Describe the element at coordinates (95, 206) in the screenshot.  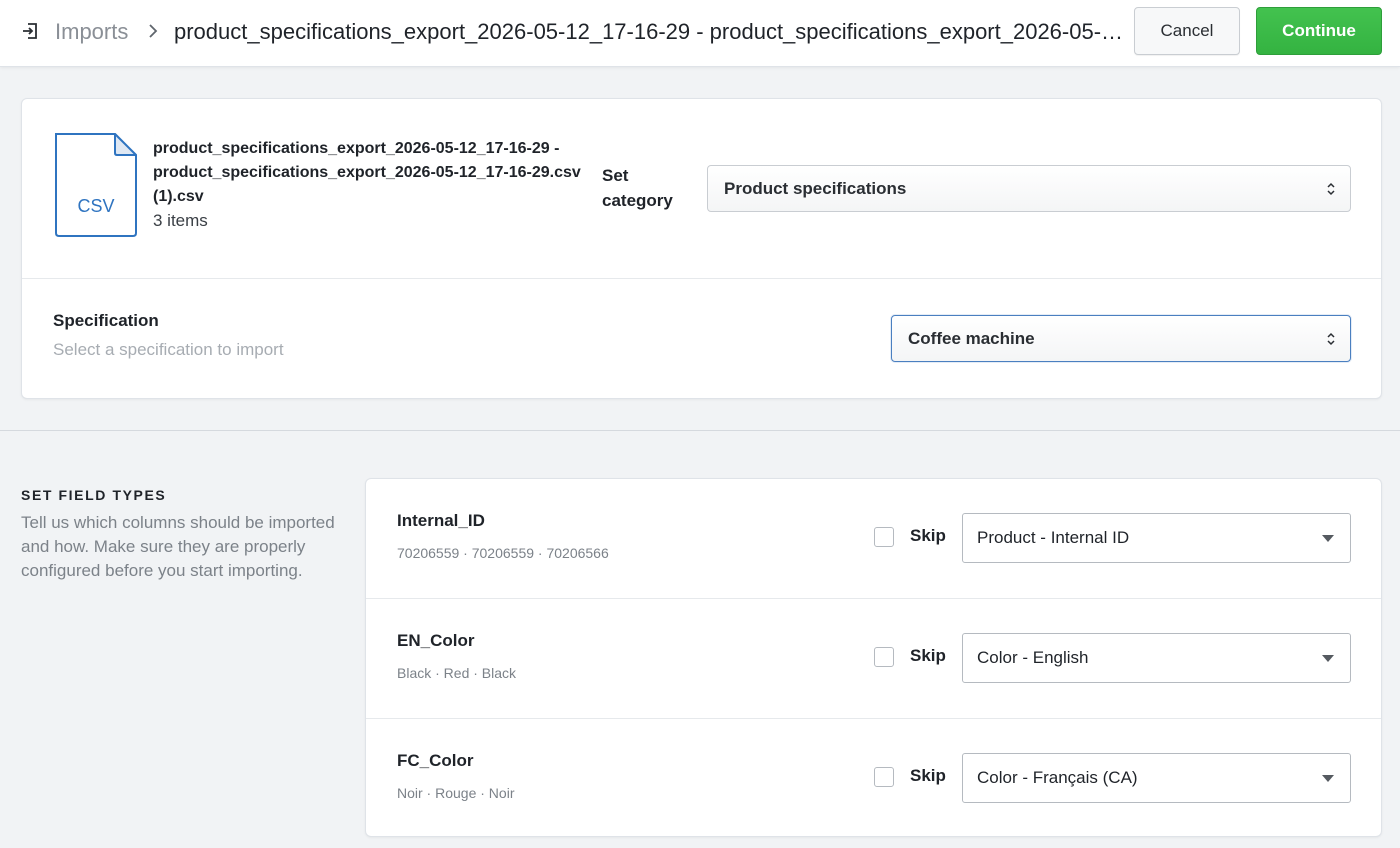
I see `file-type-label: CSV` at that location.